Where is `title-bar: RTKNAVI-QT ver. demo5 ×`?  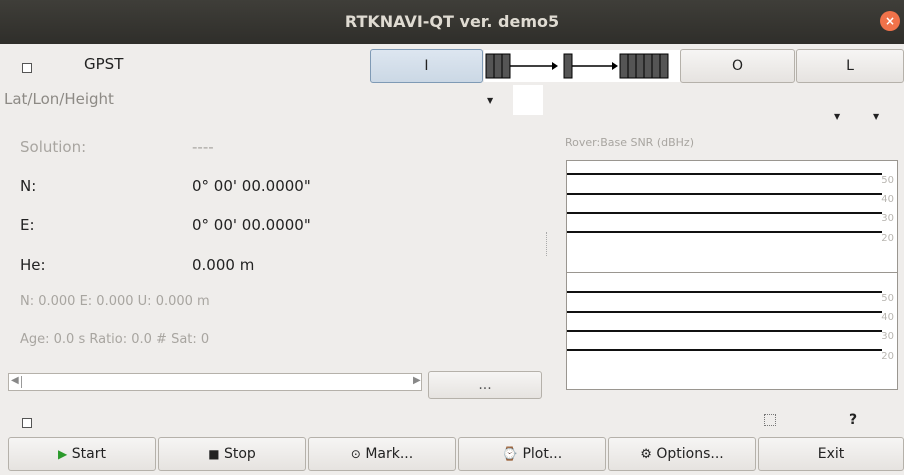
title-bar: RTKNAVI-QT ver. demo5 × is located at coordinates (452, 22).